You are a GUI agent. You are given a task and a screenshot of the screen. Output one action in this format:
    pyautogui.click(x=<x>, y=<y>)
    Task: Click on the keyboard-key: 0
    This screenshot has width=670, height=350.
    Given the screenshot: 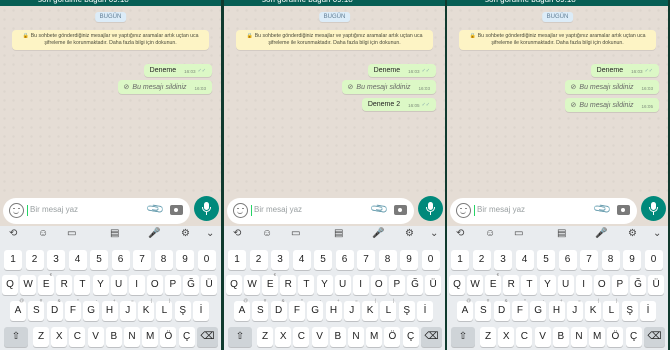 What is the action you would take?
    pyautogui.click(x=653, y=260)
    